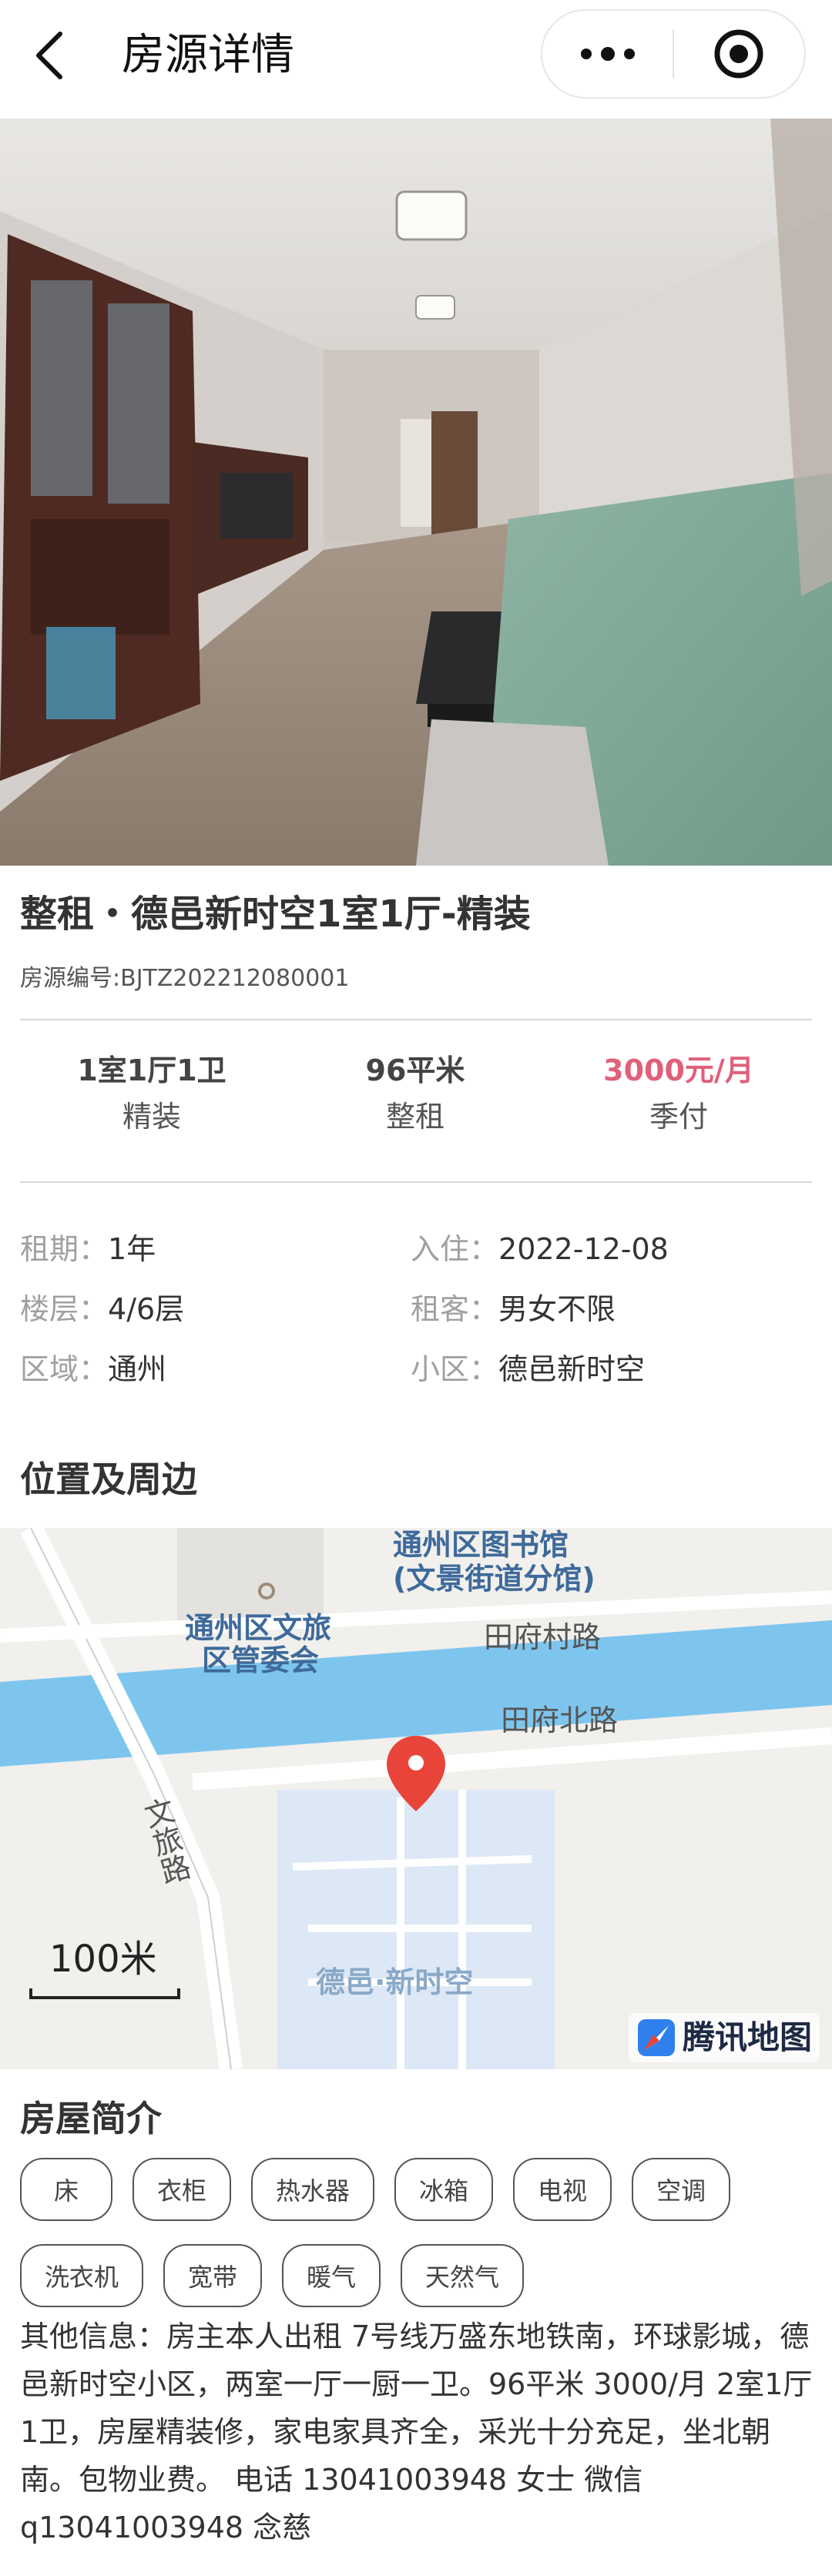 The width and height of the screenshot is (832, 2576). I want to click on stat-layout: 1室1厅1卫 精装, so click(152, 1103).